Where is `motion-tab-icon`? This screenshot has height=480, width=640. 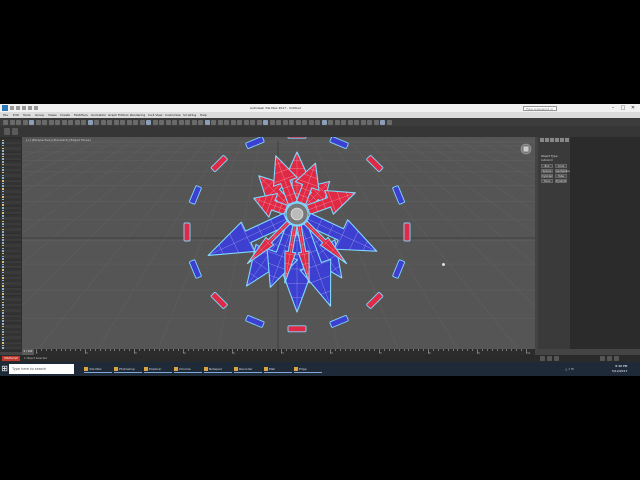
motion-tab-icon is located at coordinates (557, 140).